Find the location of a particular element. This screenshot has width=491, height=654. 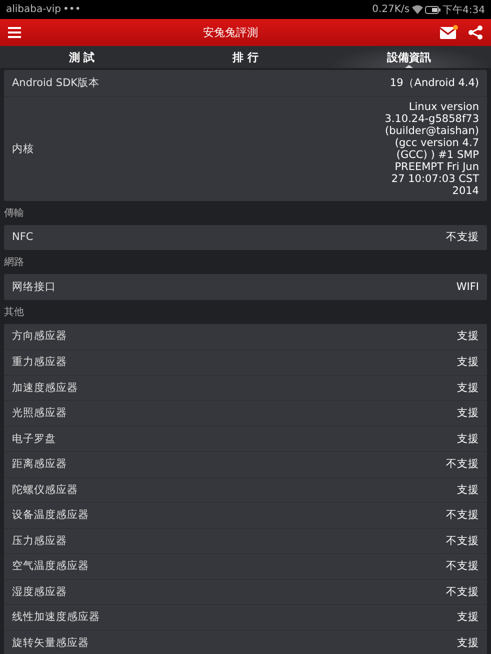

row-label: Android SDK版本 is located at coordinates (56, 83).